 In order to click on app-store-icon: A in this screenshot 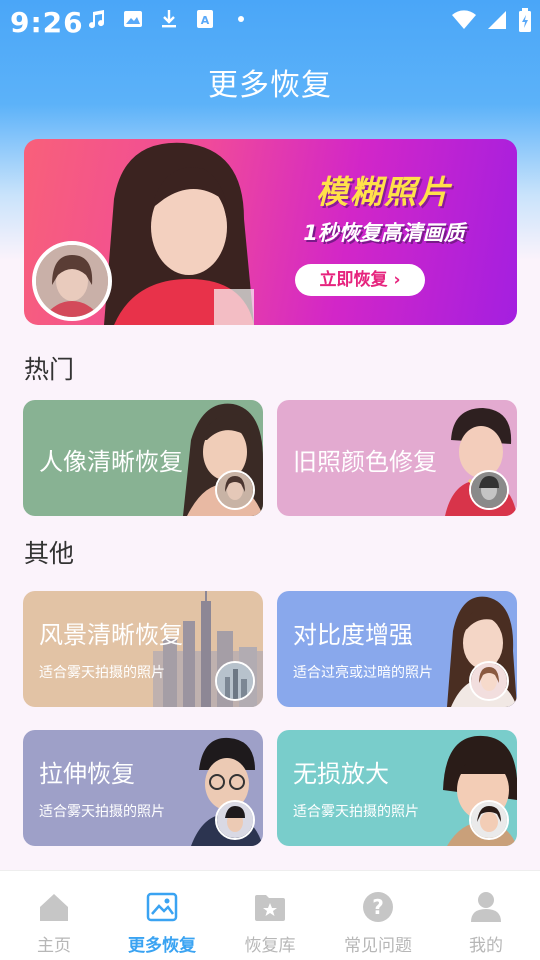, I will do `click(205, 19)`.